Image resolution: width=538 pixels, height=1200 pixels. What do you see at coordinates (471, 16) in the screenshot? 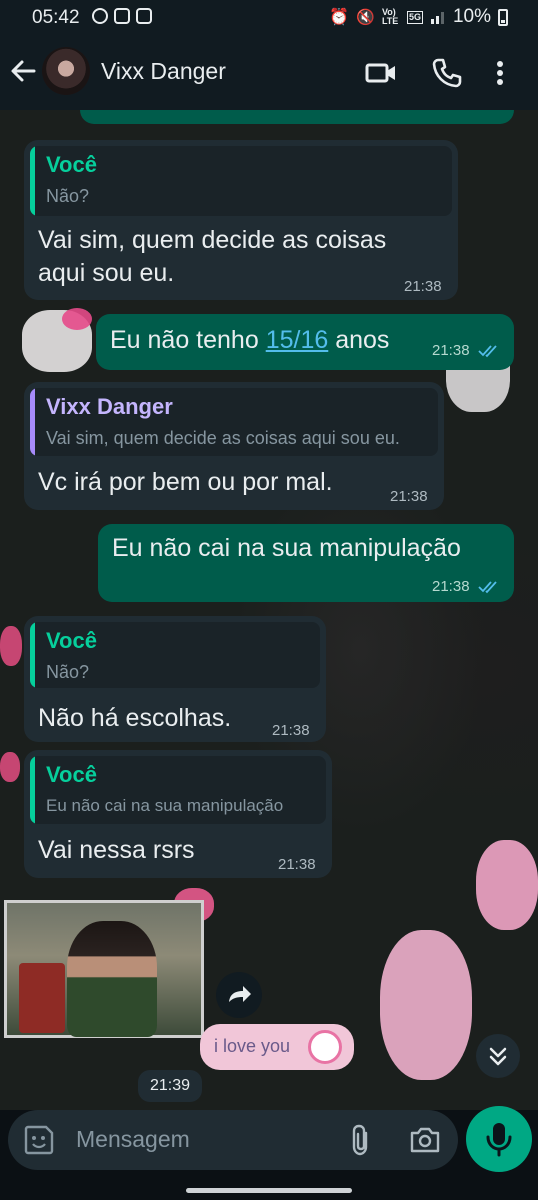
I see `battery-percent: 10%` at bounding box center [471, 16].